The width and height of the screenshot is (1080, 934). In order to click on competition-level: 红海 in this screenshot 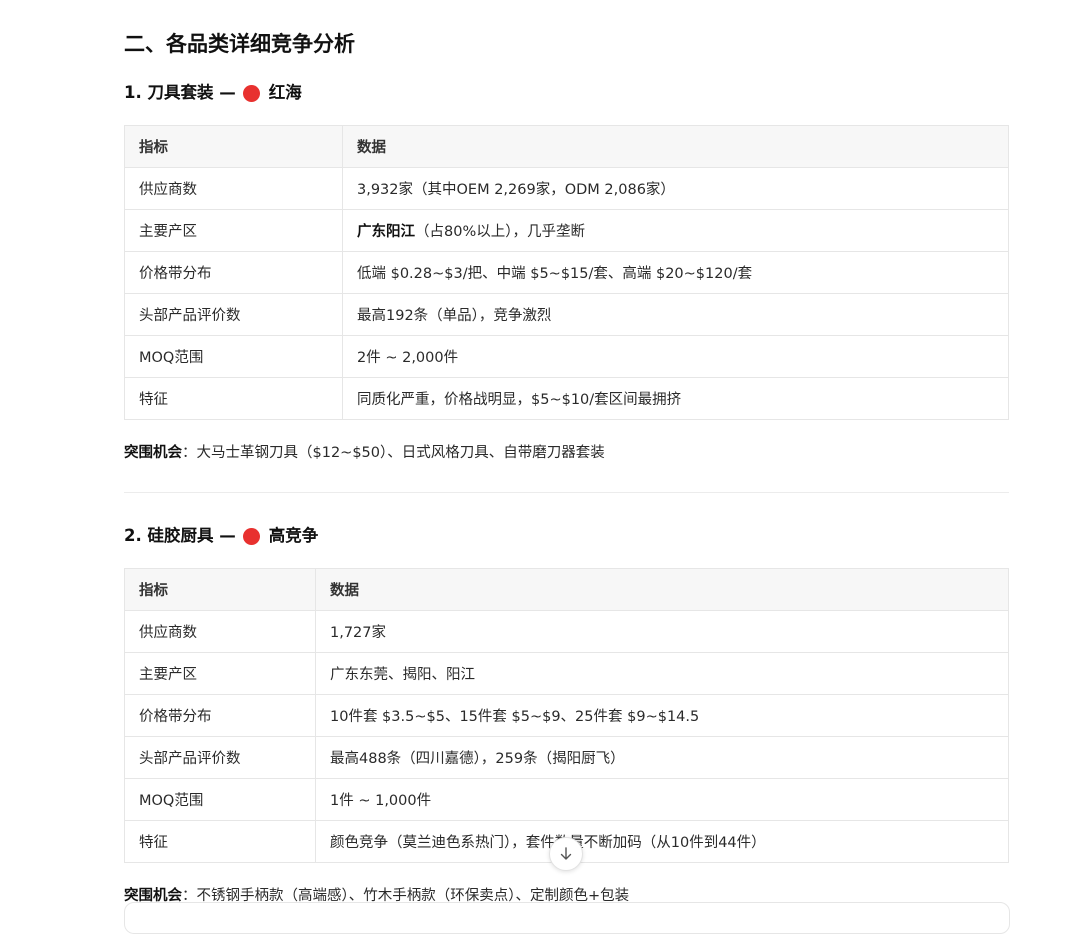, I will do `click(285, 92)`.